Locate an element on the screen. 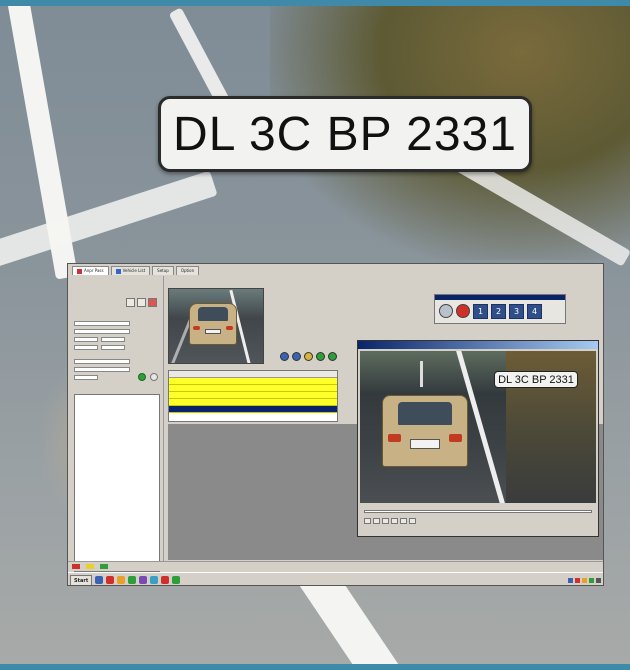  toolbar-buttons is located at coordinates (141, 302).